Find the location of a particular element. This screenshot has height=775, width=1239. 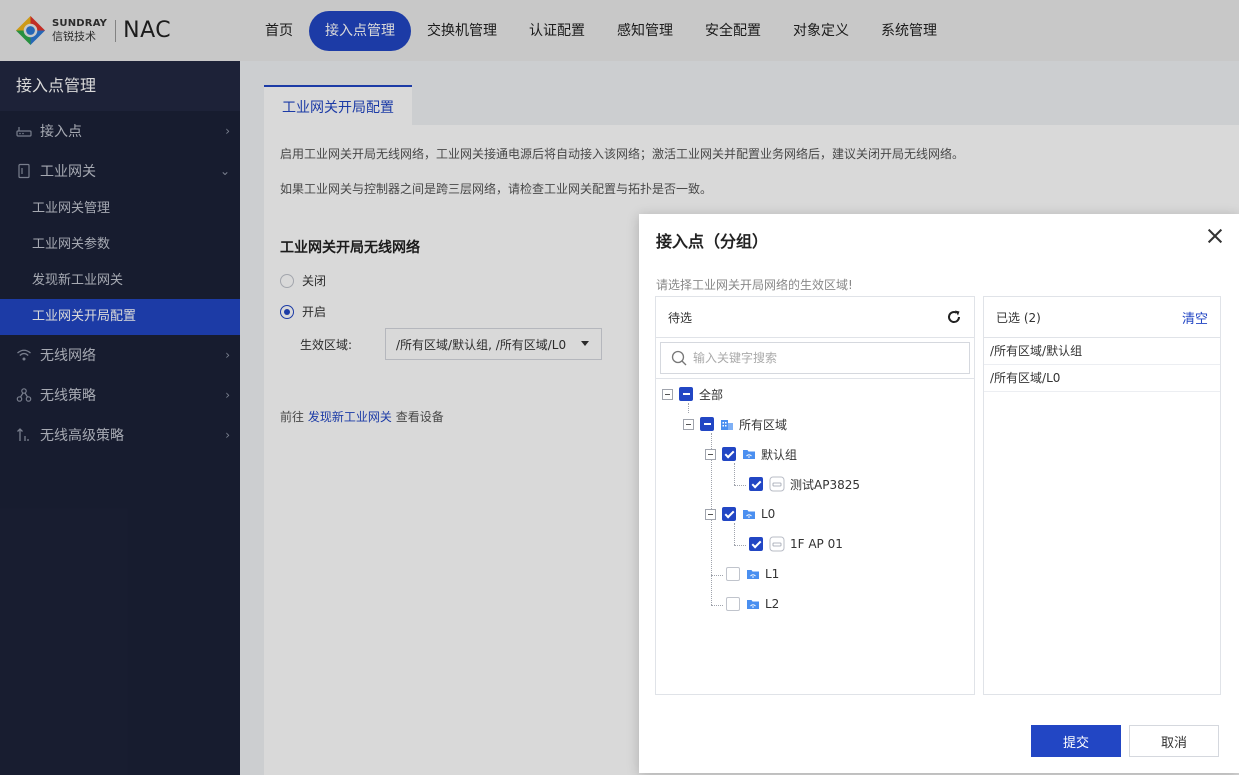

tree-node-label: 1F AP 01 is located at coordinates (816, 544).